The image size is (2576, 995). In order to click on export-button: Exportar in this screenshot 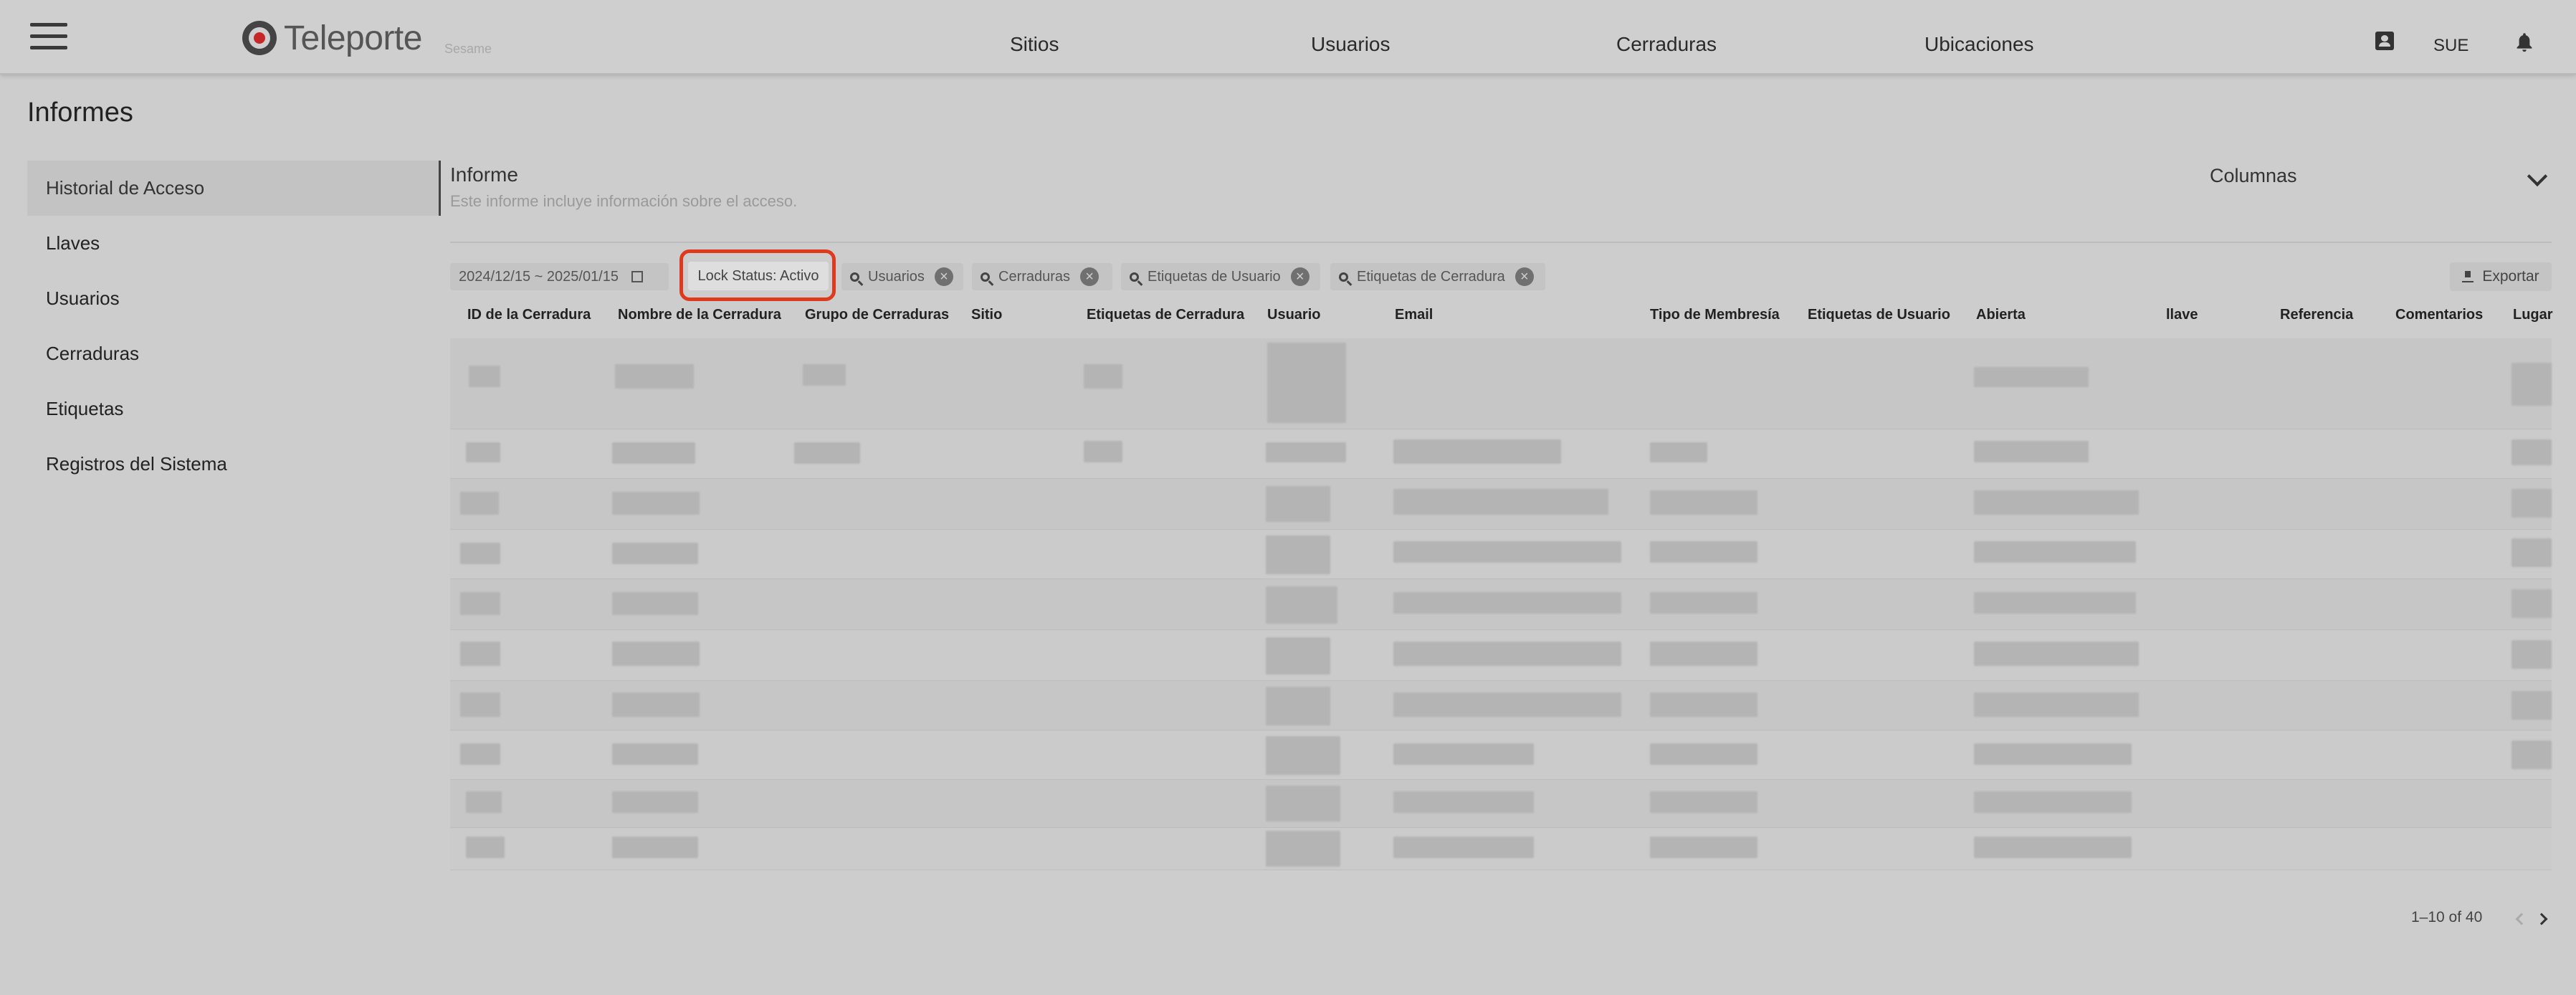, I will do `click(2501, 276)`.